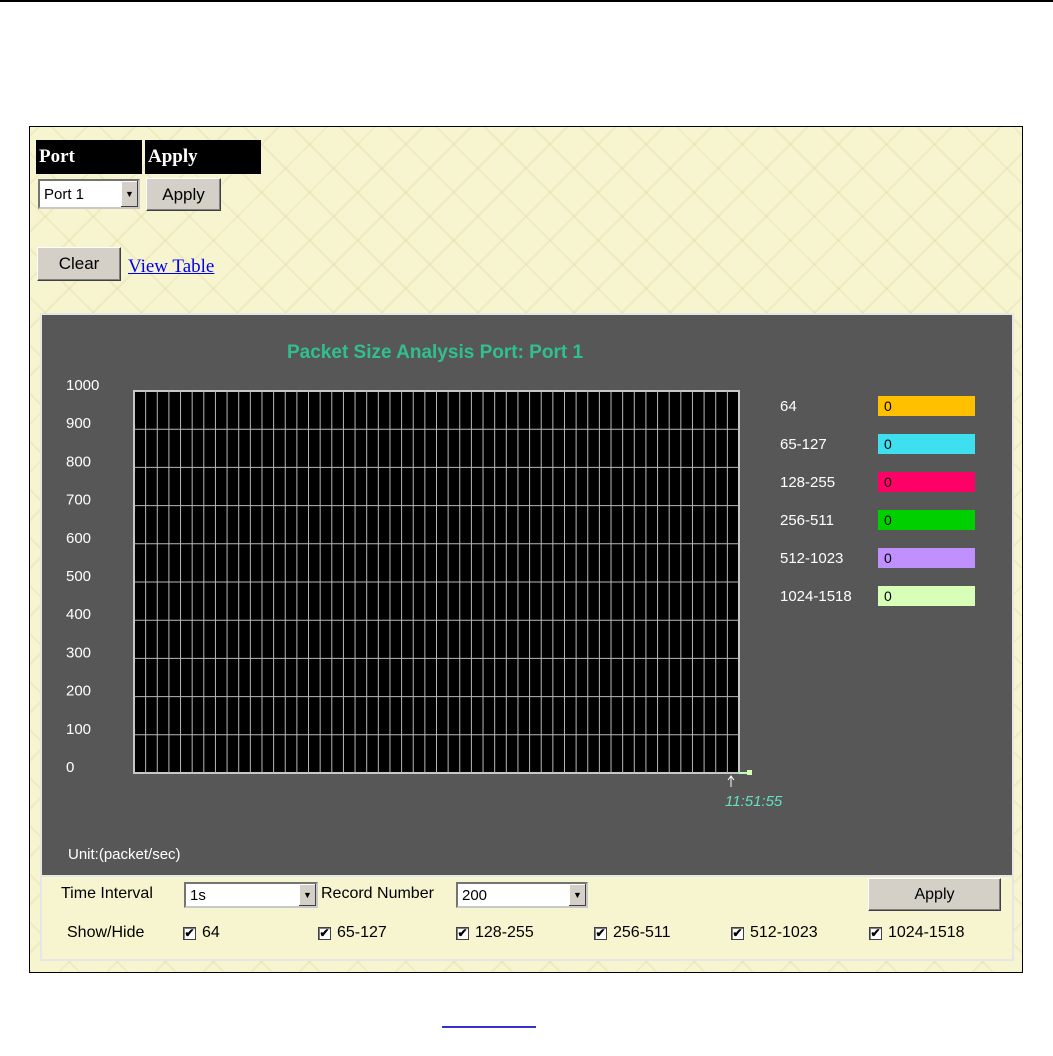 The width and height of the screenshot is (1053, 1056). What do you see at coordinates (788, 406) in the screenshot?
I see `legend-label: 64` at bounding box center [788, 406].